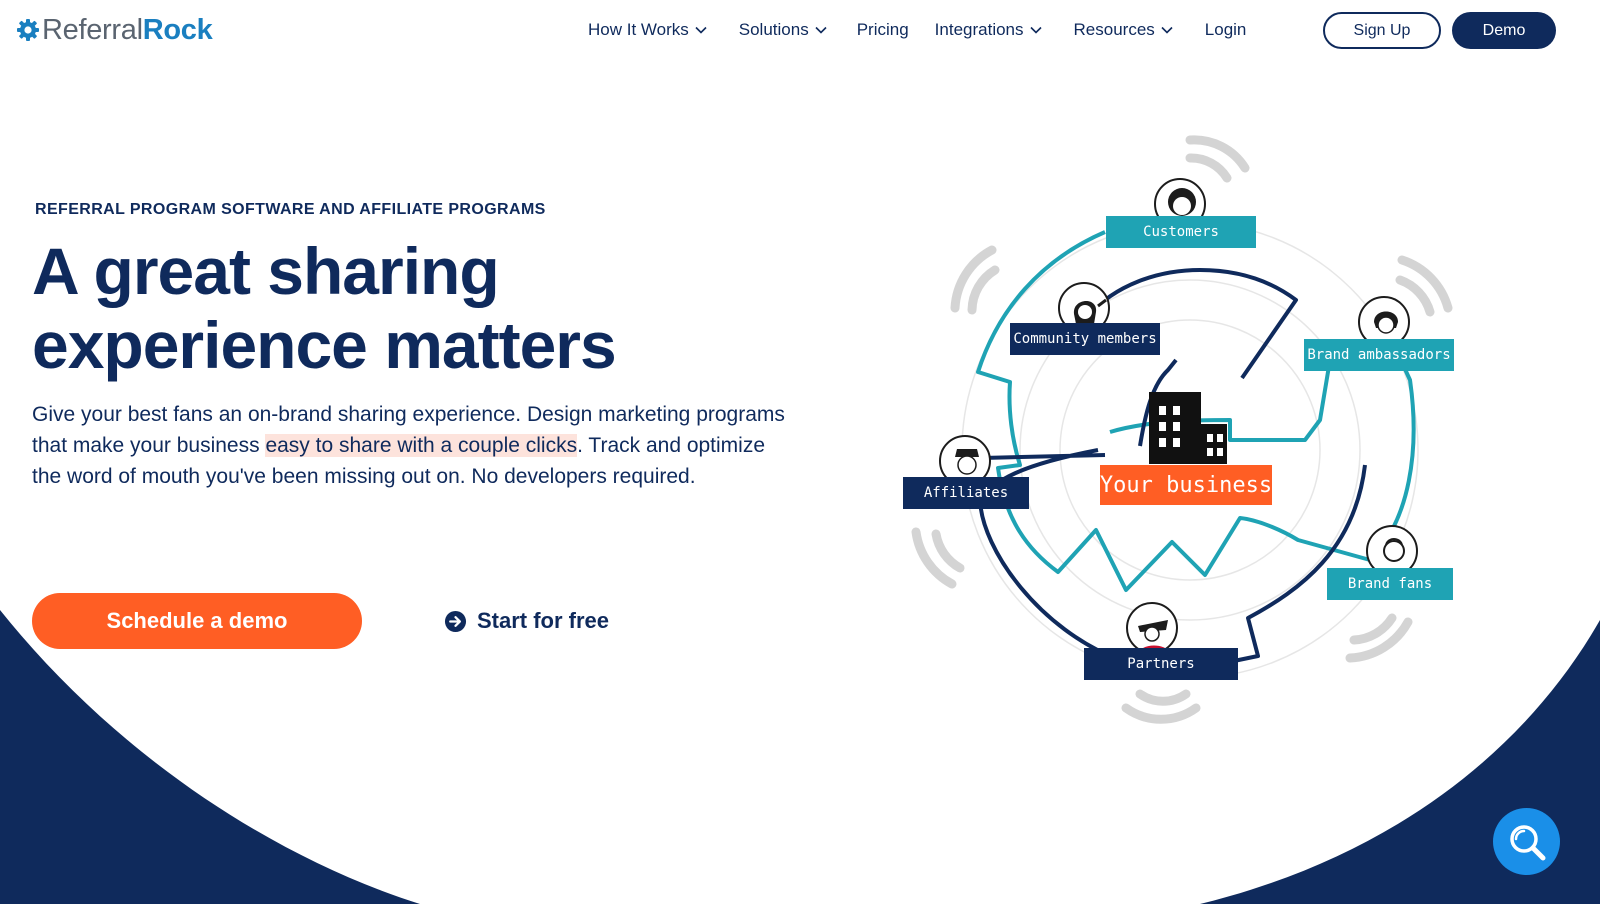 The image size is (1600, 904). I want to click on nav-label: Resources, so click(1114, 29).